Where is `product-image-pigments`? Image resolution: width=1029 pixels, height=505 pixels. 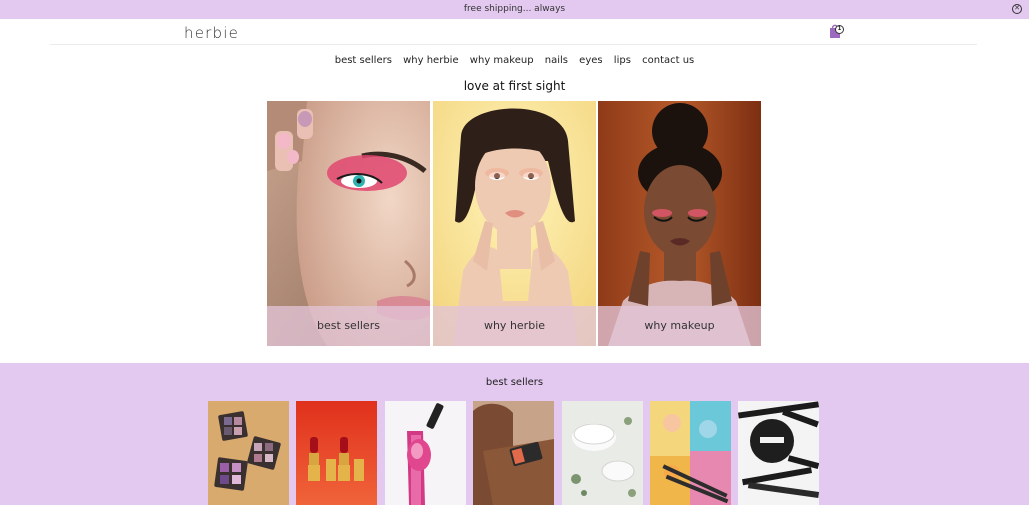 product-image-pigments is located at coordinates (690, 453).